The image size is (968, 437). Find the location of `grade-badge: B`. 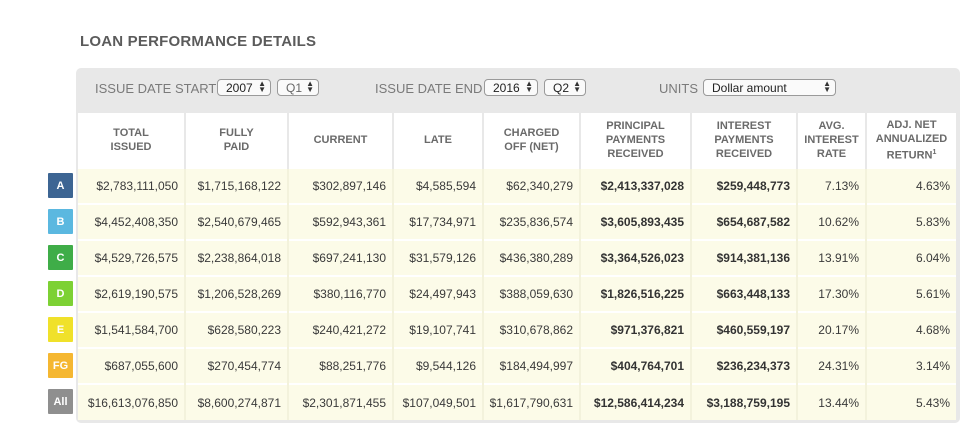

grade-badge: B is located at coordinates (60, 221).